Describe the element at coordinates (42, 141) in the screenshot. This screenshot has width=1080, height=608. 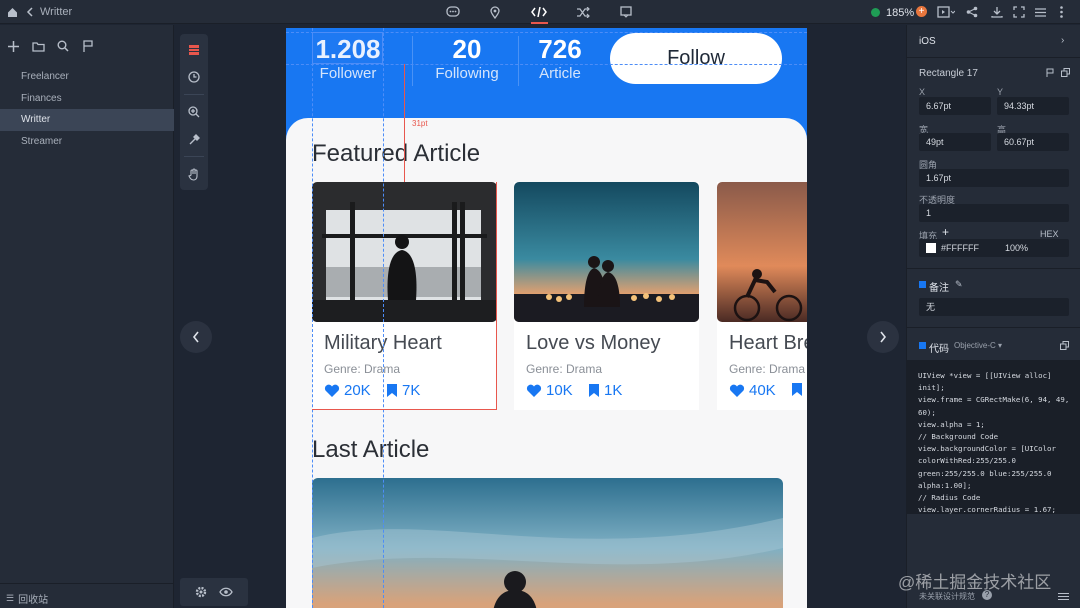
I see `sidebar-item-label: Streamer` at that location.